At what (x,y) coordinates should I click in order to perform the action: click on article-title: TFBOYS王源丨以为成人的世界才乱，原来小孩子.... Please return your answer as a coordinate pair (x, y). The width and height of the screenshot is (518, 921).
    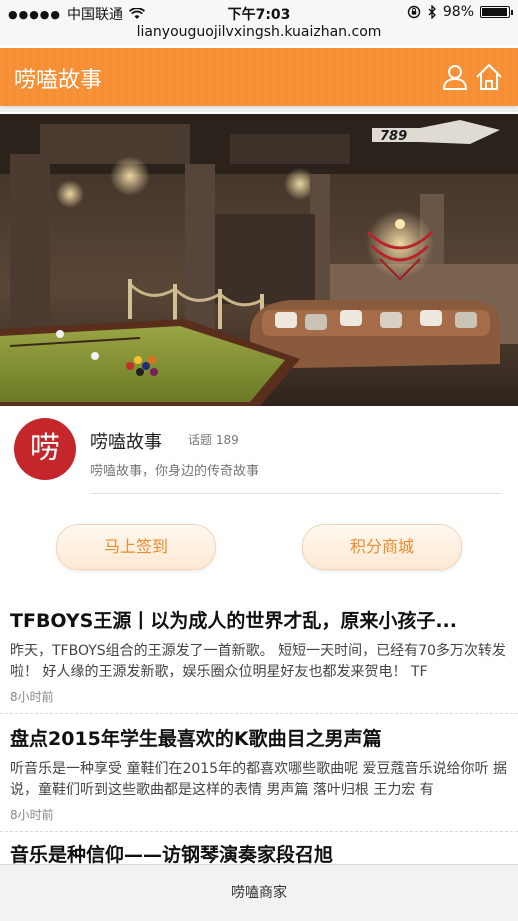
    Looking at the image, I should click on (259, 619).